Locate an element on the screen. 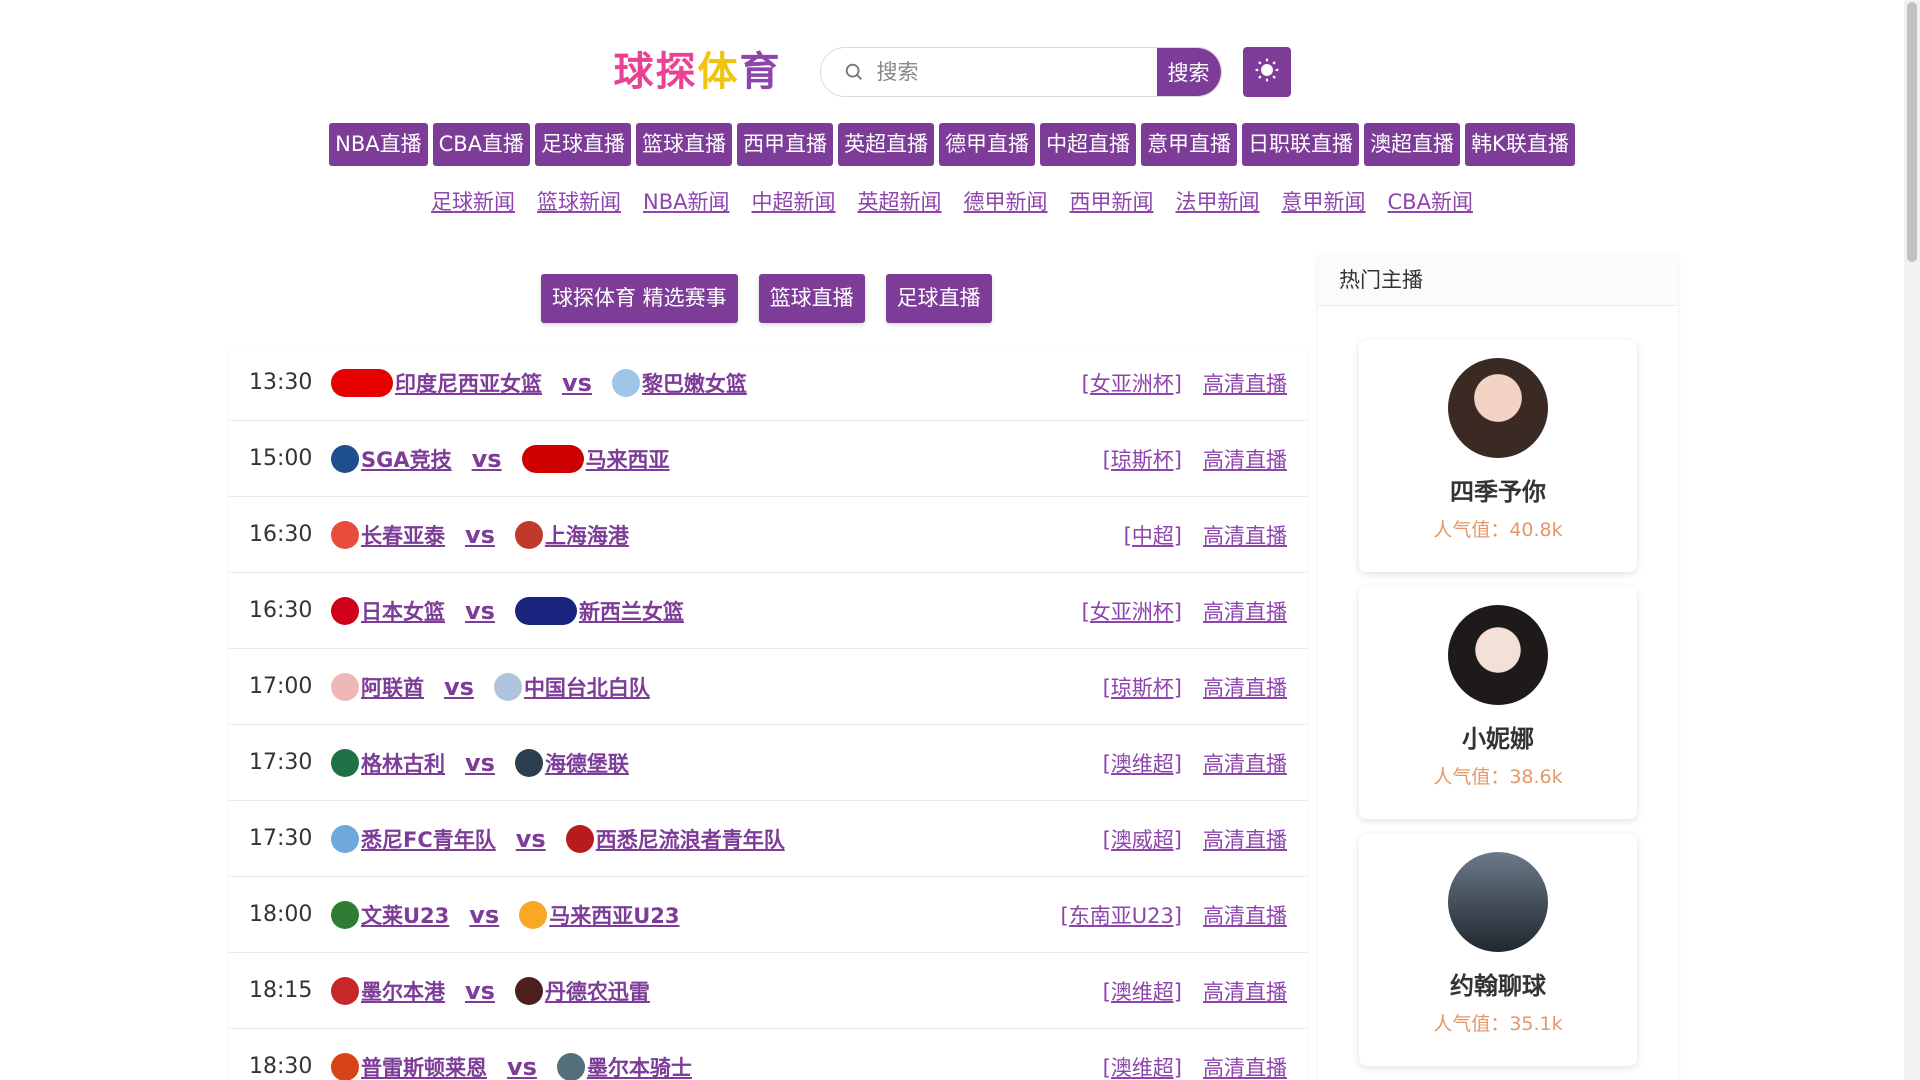  live-nav-item: 日职联直播 is located at coordinates (1301, 144).